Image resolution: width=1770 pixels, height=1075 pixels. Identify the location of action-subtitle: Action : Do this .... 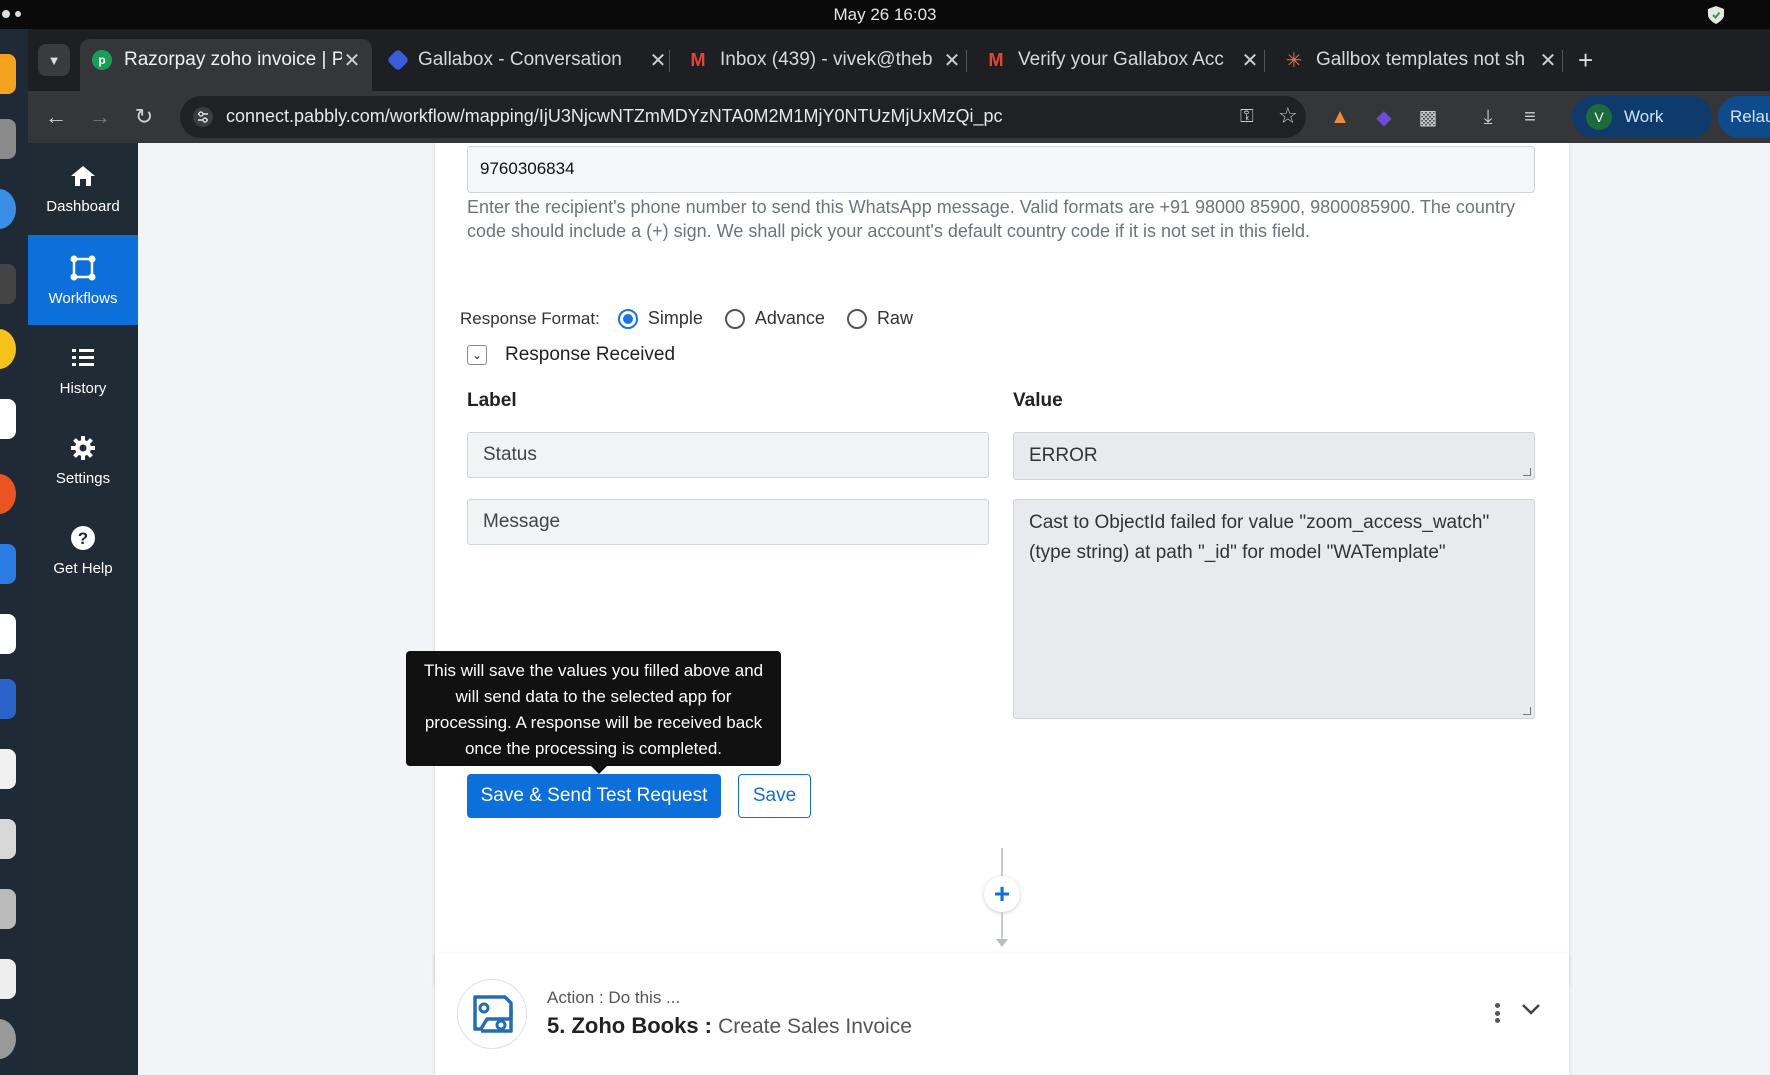
(614, 997).